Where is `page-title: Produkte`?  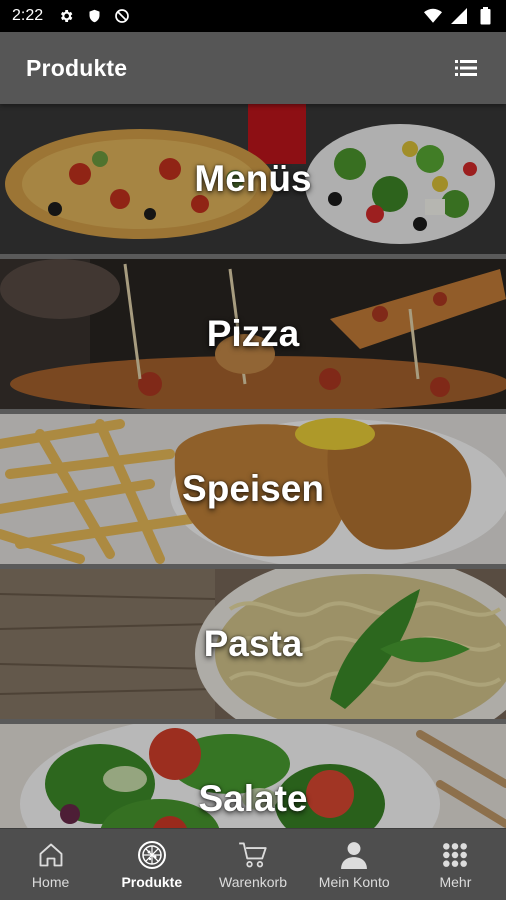
page-title: Produkte is located at coordinates (77, 67).